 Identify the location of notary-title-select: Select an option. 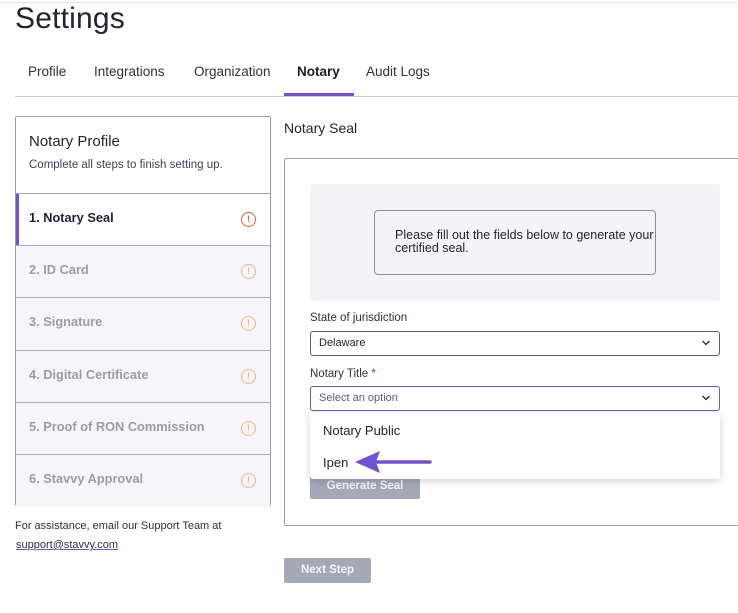
(515, 398).